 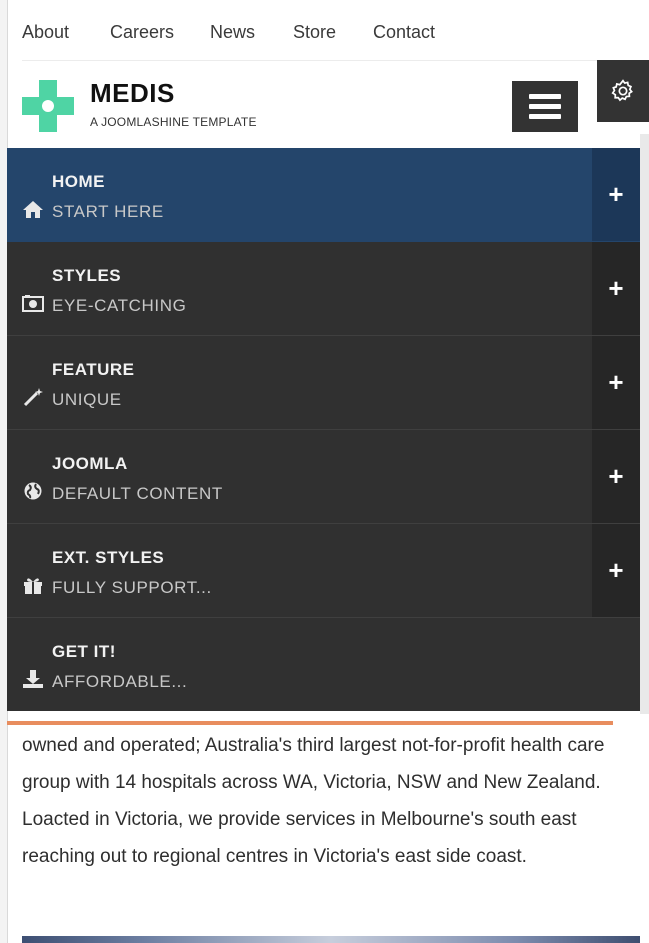 What do you see at coordinates (78, 181) in the screenshot?
I see `menu-item-title: HOME` at bounding box center [78, 181].